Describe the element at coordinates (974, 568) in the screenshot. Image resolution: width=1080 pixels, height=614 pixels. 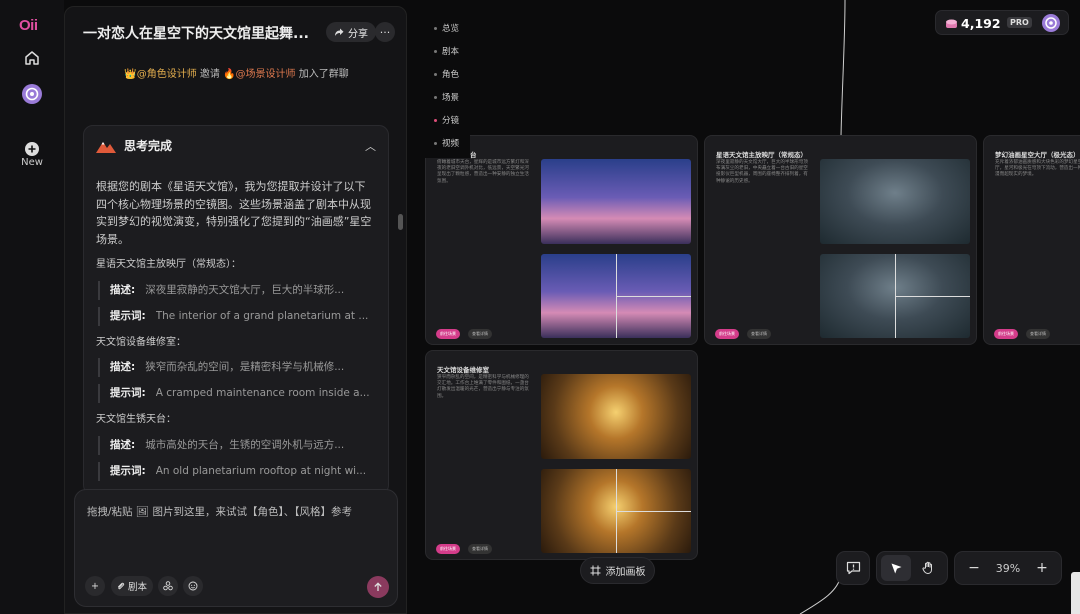
I see `zoom-out-button: −` at that location.